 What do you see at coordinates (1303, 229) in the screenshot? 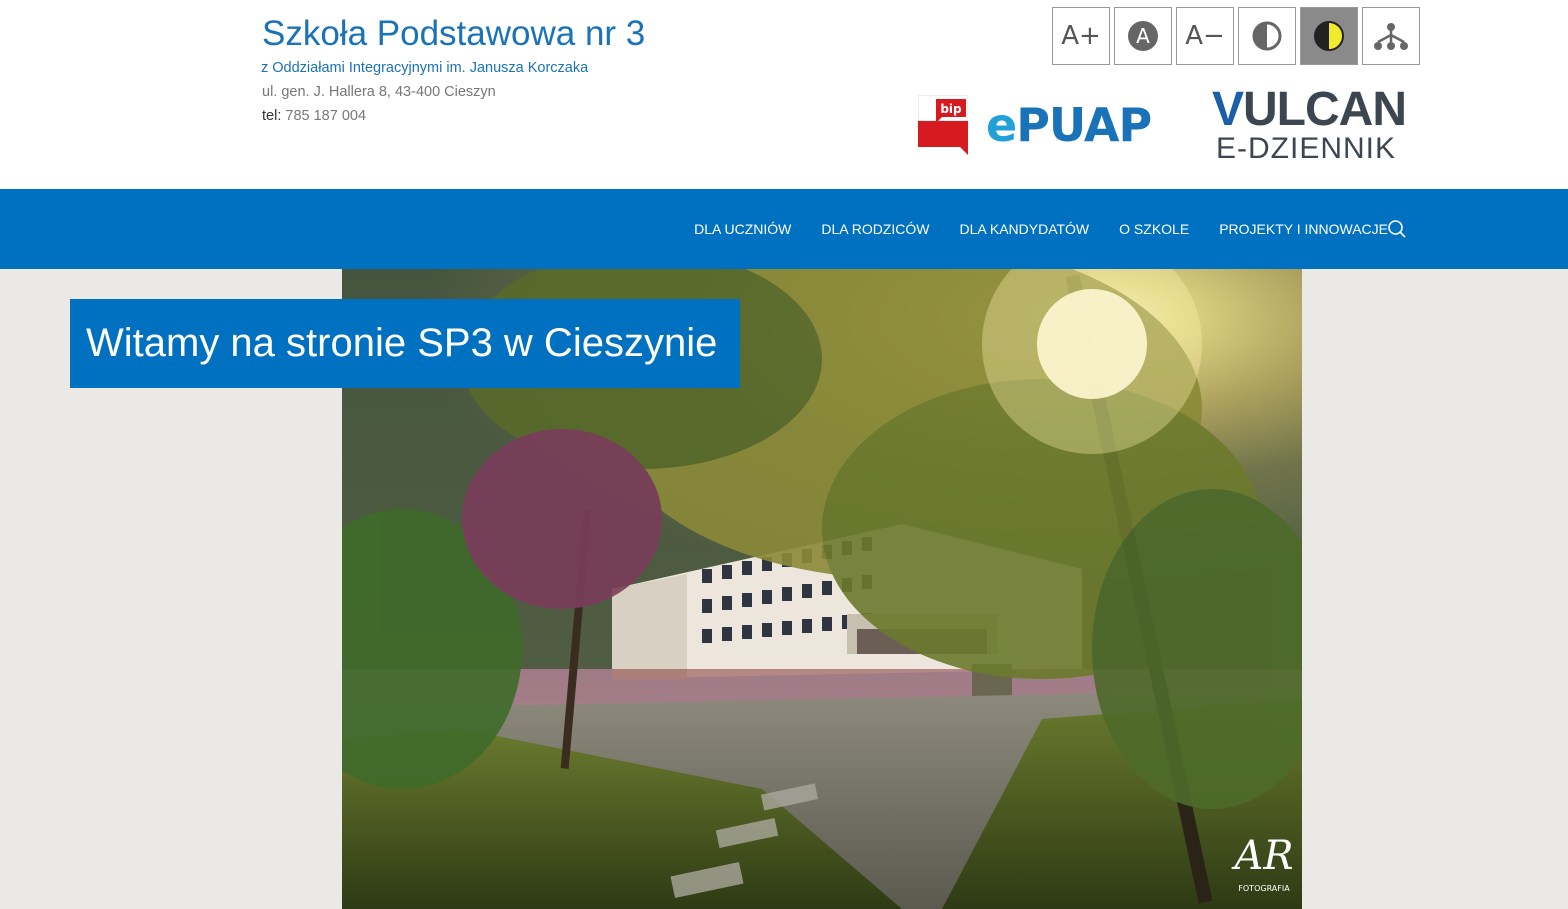
I see `nav-item-projekty: PROJEKTY I INNOWACJE` at bounding box center [1303, 229].